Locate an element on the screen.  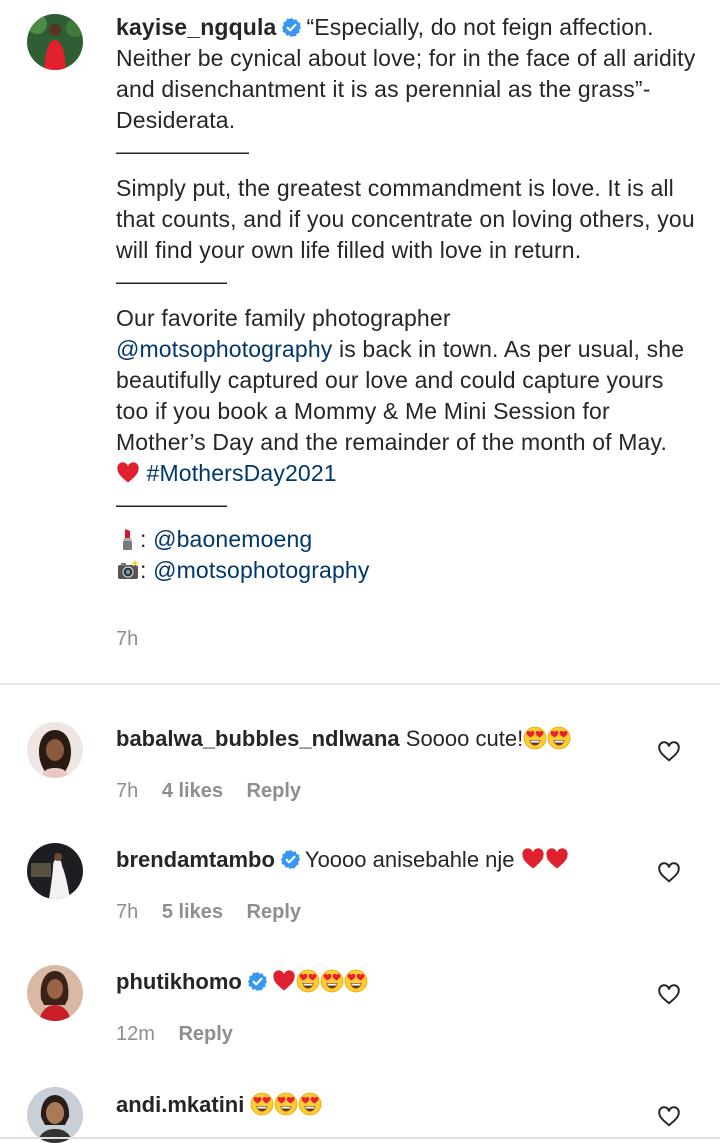
hashtag-link: #MothersDay2021 is located at coordinates (242, 473).